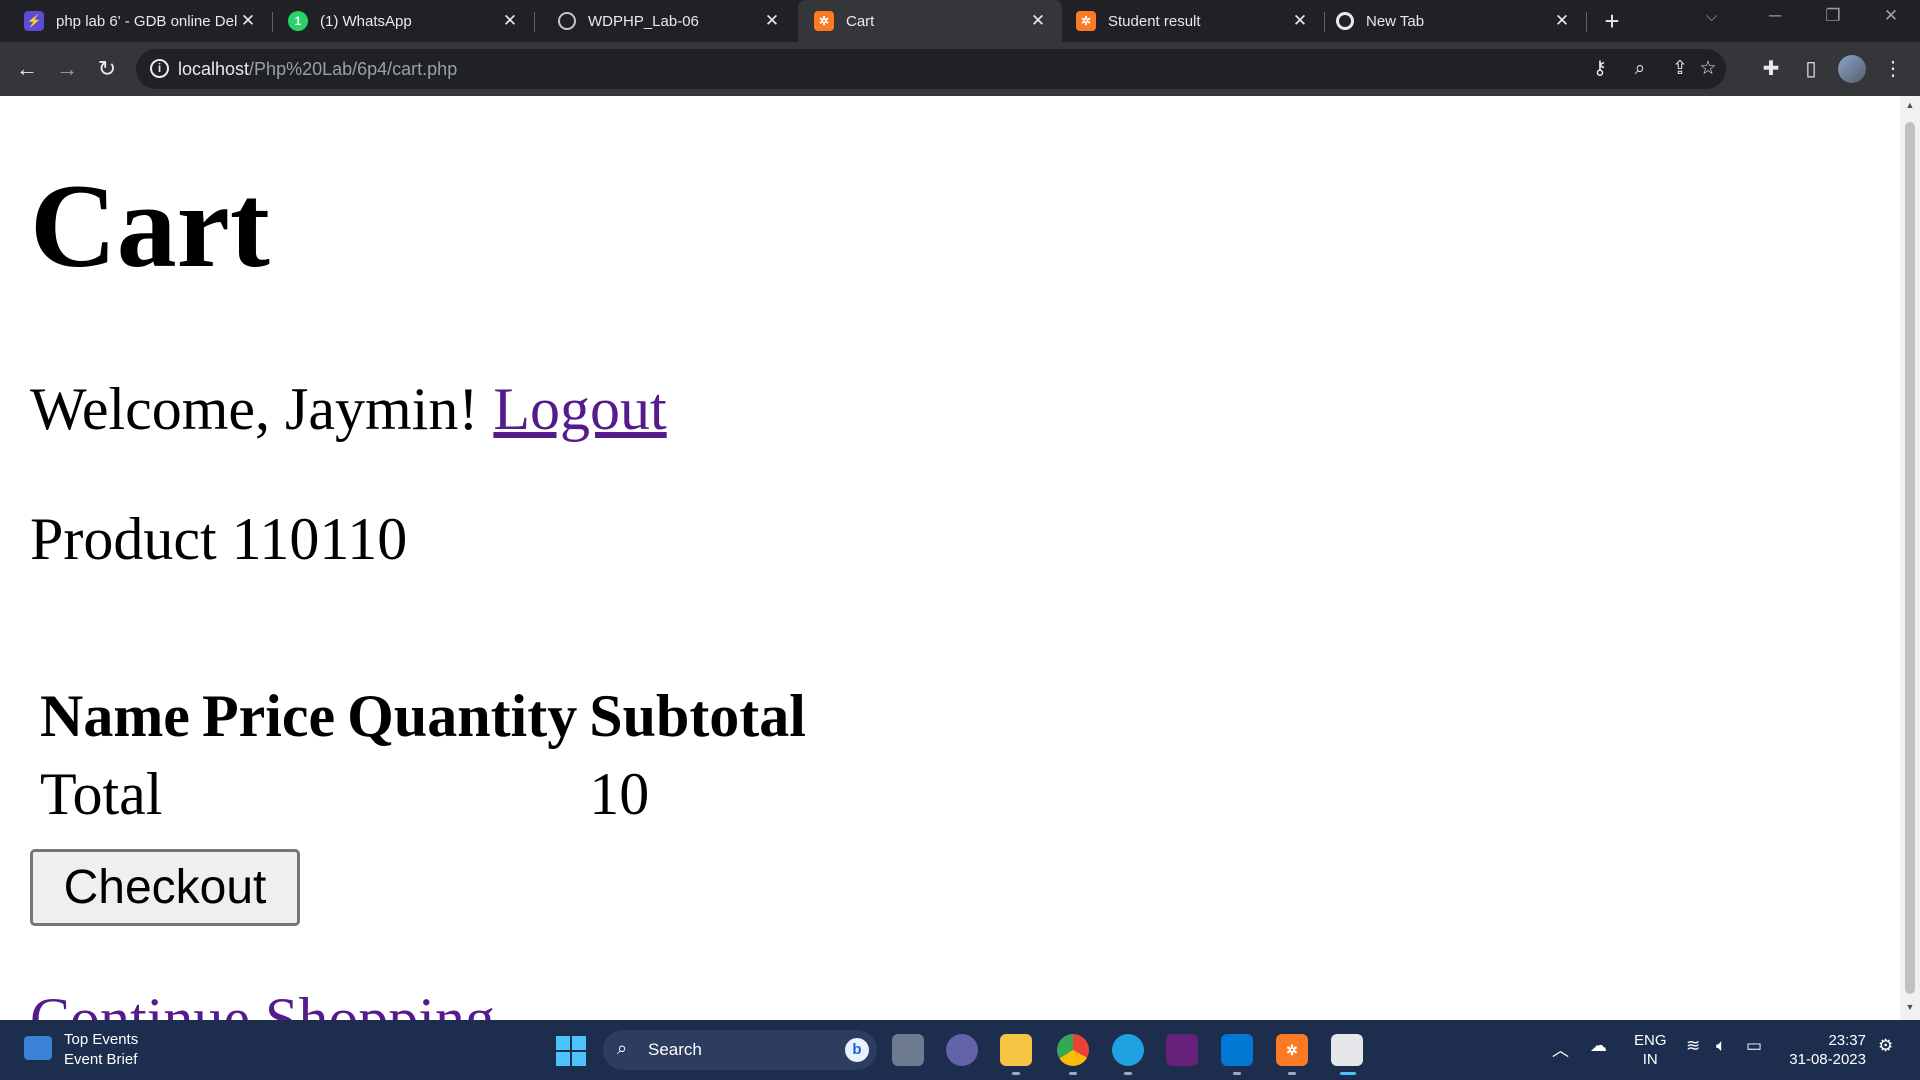  What do you see at coordinates (67, 69) in the screenshot?
I see `forward-icon: →` at bounding box center [67, 69].